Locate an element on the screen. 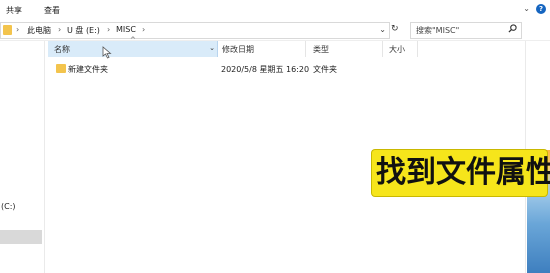 The height and width of the screenshot is (273, 550). file-modified-date: 2020/5/8 星期五 16:20 is located at coordinates (265, 69).